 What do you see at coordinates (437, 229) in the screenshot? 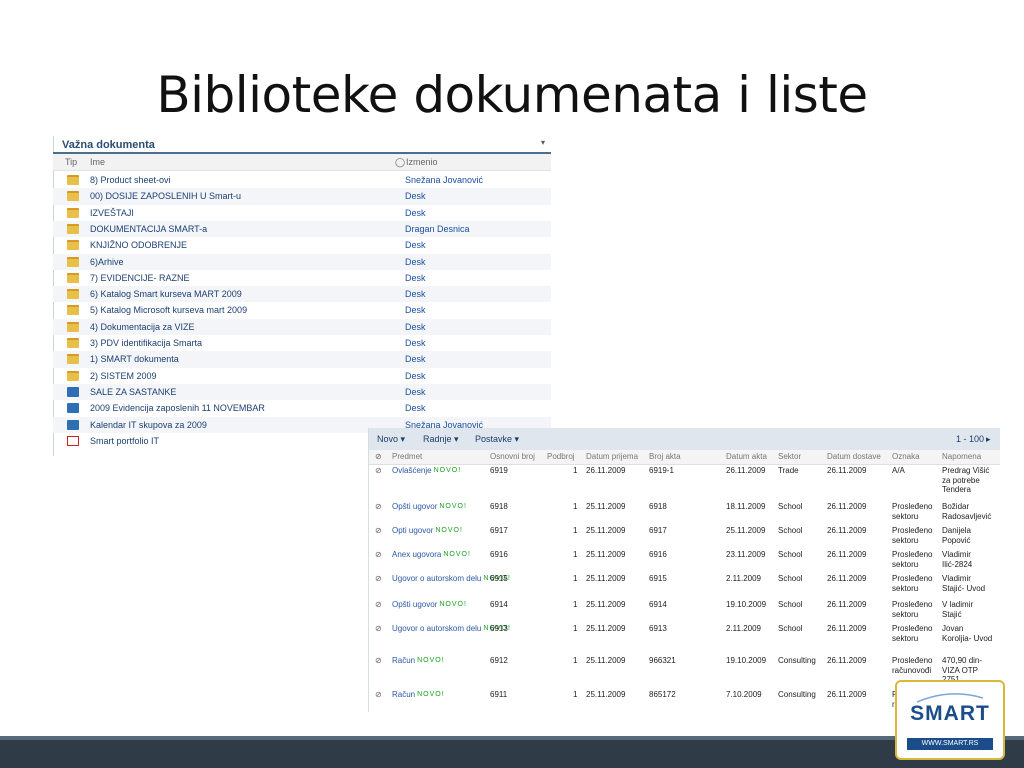
I see `modified-by: Dragan Desnica` at bounding box center [437, 229].